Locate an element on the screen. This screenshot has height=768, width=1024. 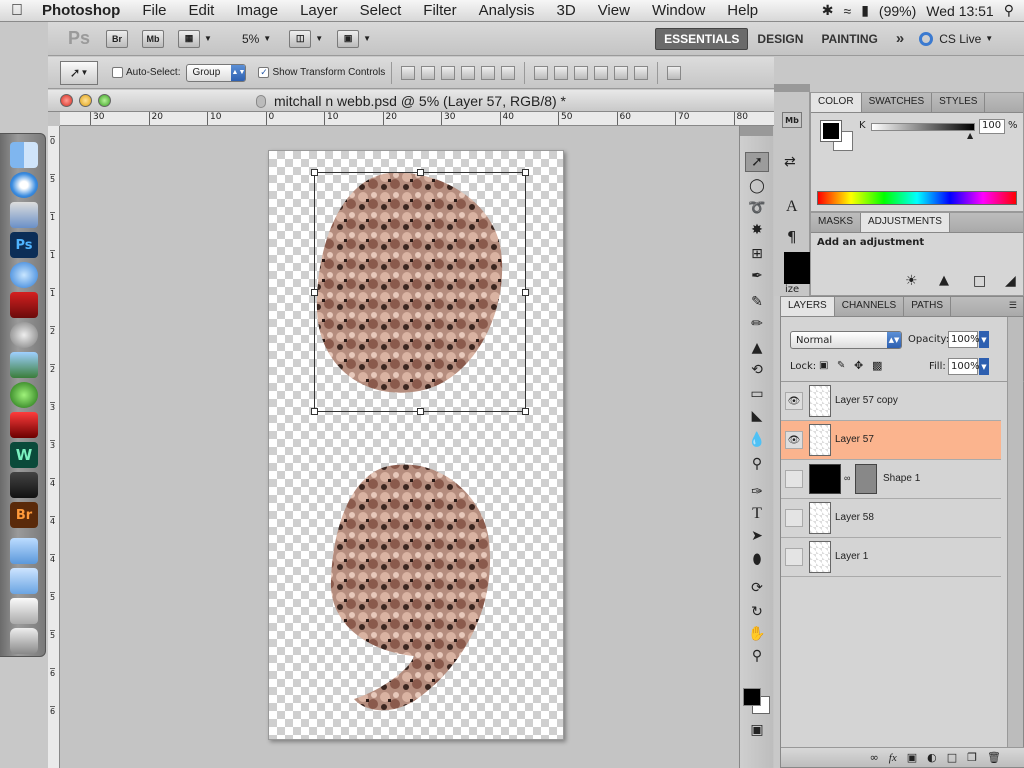
bluetooth-icon: ✱ is located at coordinates (828, 10).